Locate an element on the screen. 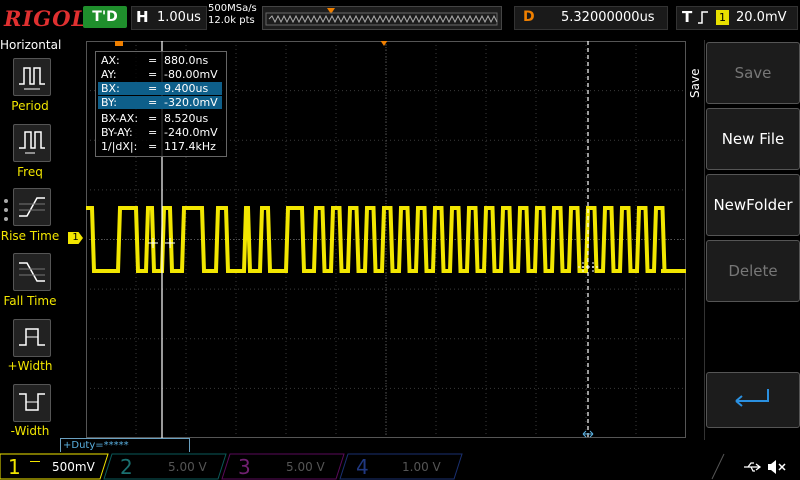 This screenshot has height=480, width=800. period-button is located at coordinates (32, 77).